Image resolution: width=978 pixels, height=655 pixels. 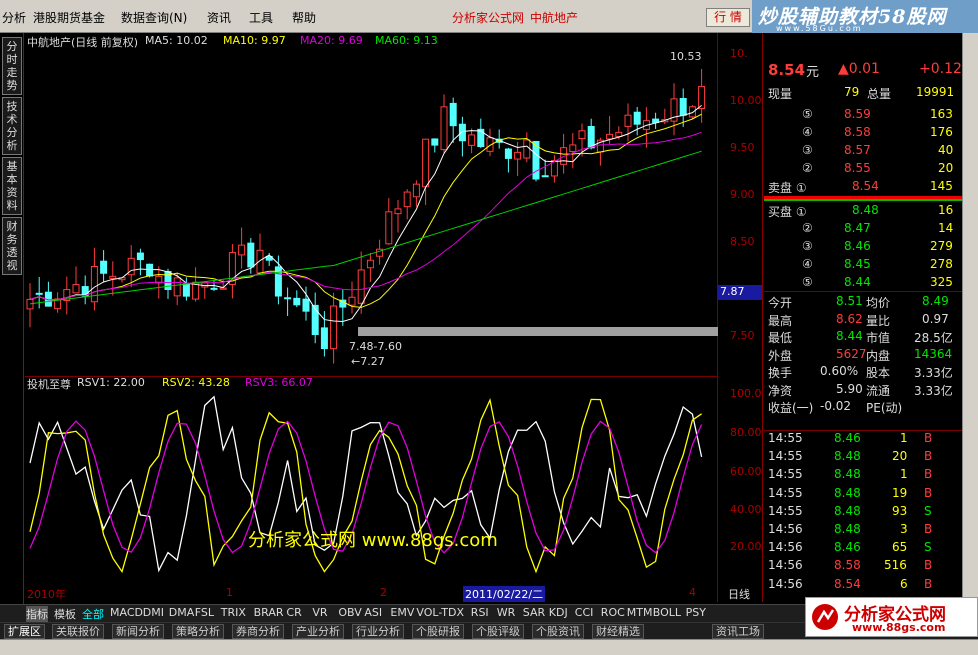 I want to click on stat-value-2: 8.49, so click(x=935, y=301).